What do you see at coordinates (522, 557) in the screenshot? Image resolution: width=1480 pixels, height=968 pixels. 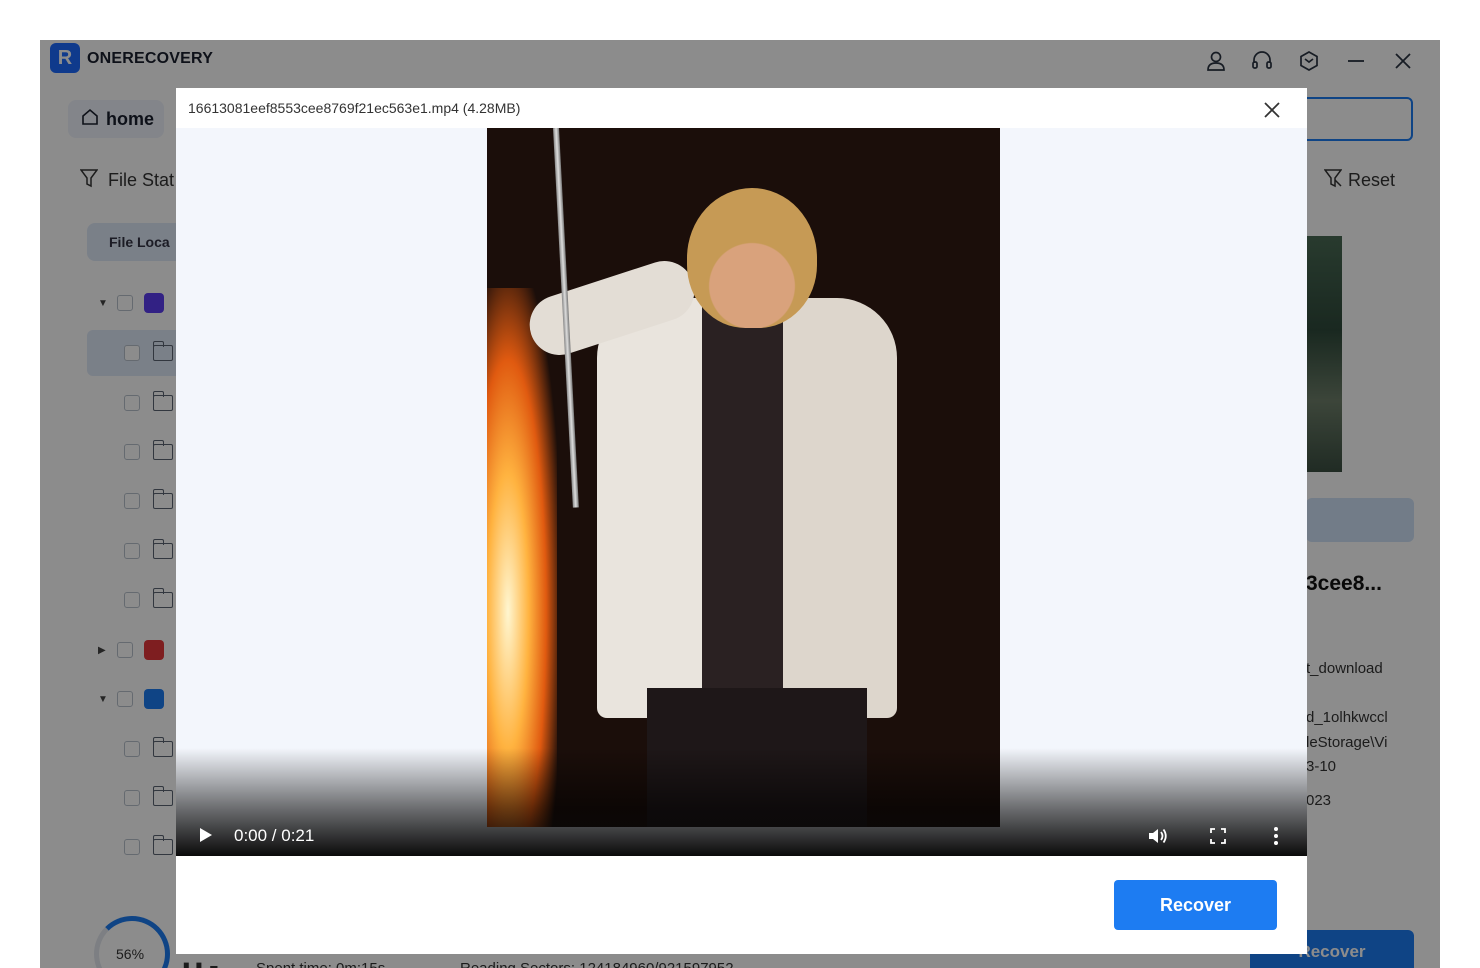 I see `video-fire` at bounding box center [522, 557].